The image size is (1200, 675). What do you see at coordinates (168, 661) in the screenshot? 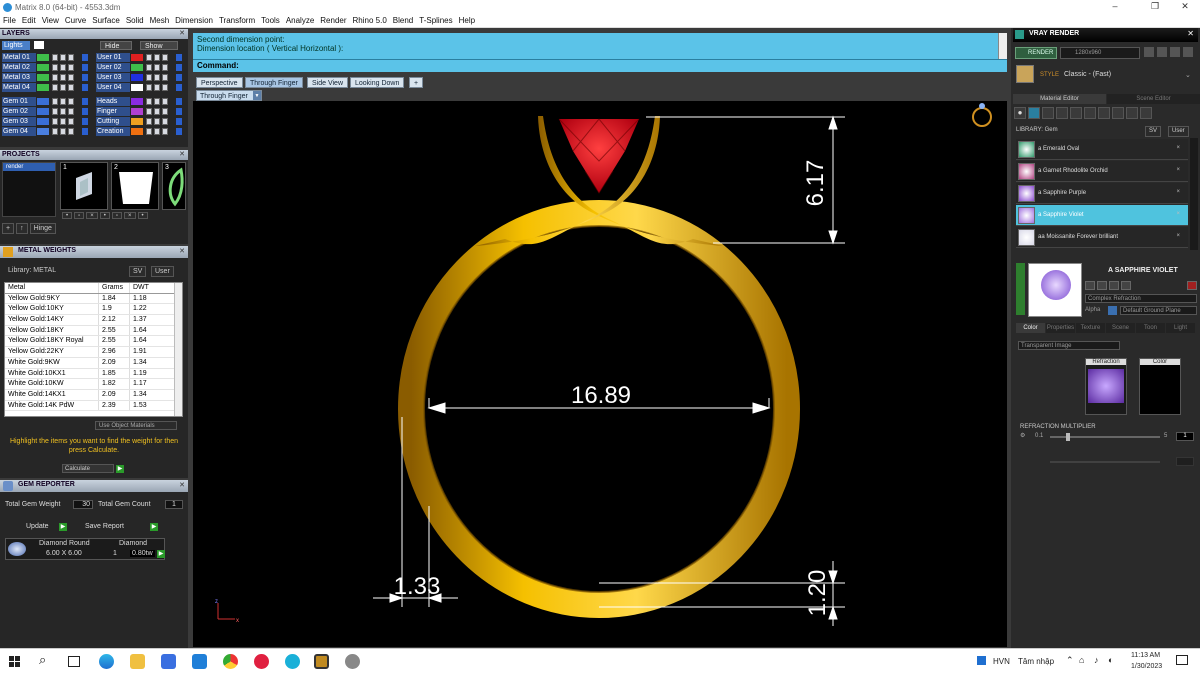
I see `store-icon` at bounding box center [168, 661].